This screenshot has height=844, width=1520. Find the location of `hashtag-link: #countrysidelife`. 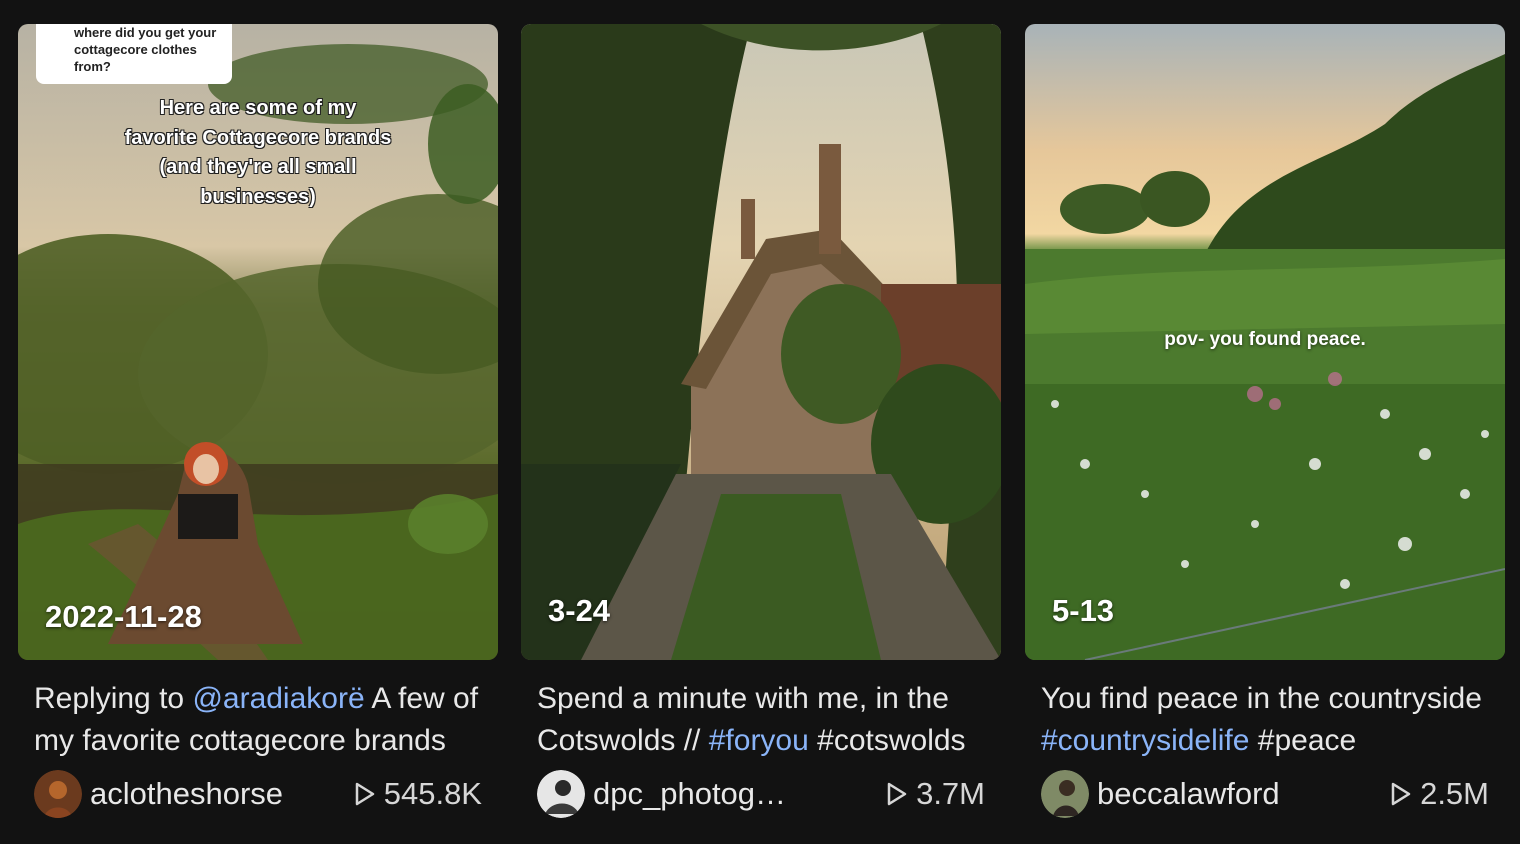

hashtag-link: #countrysidelife is located at coordinates (1145, 740).